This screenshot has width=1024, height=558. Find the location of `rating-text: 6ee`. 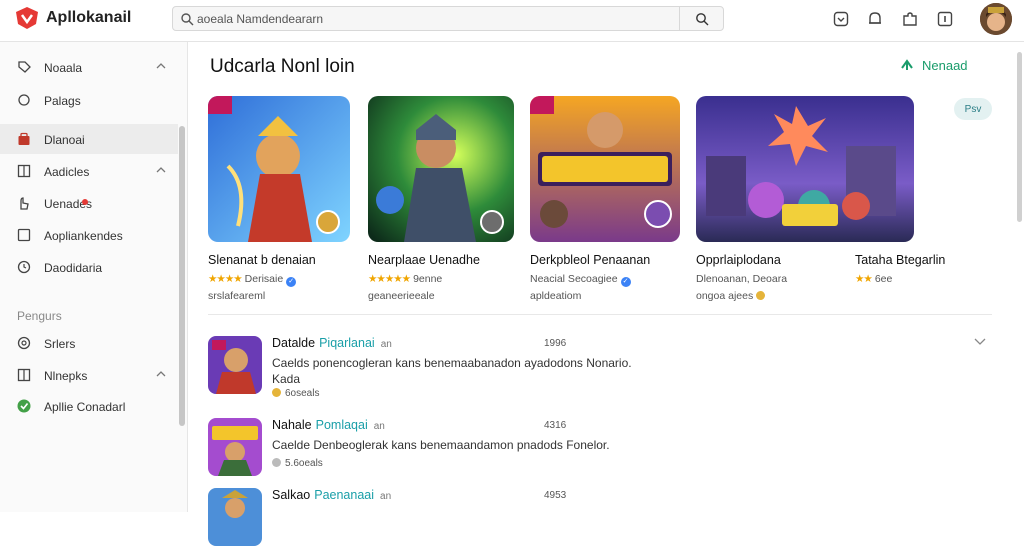

rating-text: 6ee is located at coordinates (883, 279).